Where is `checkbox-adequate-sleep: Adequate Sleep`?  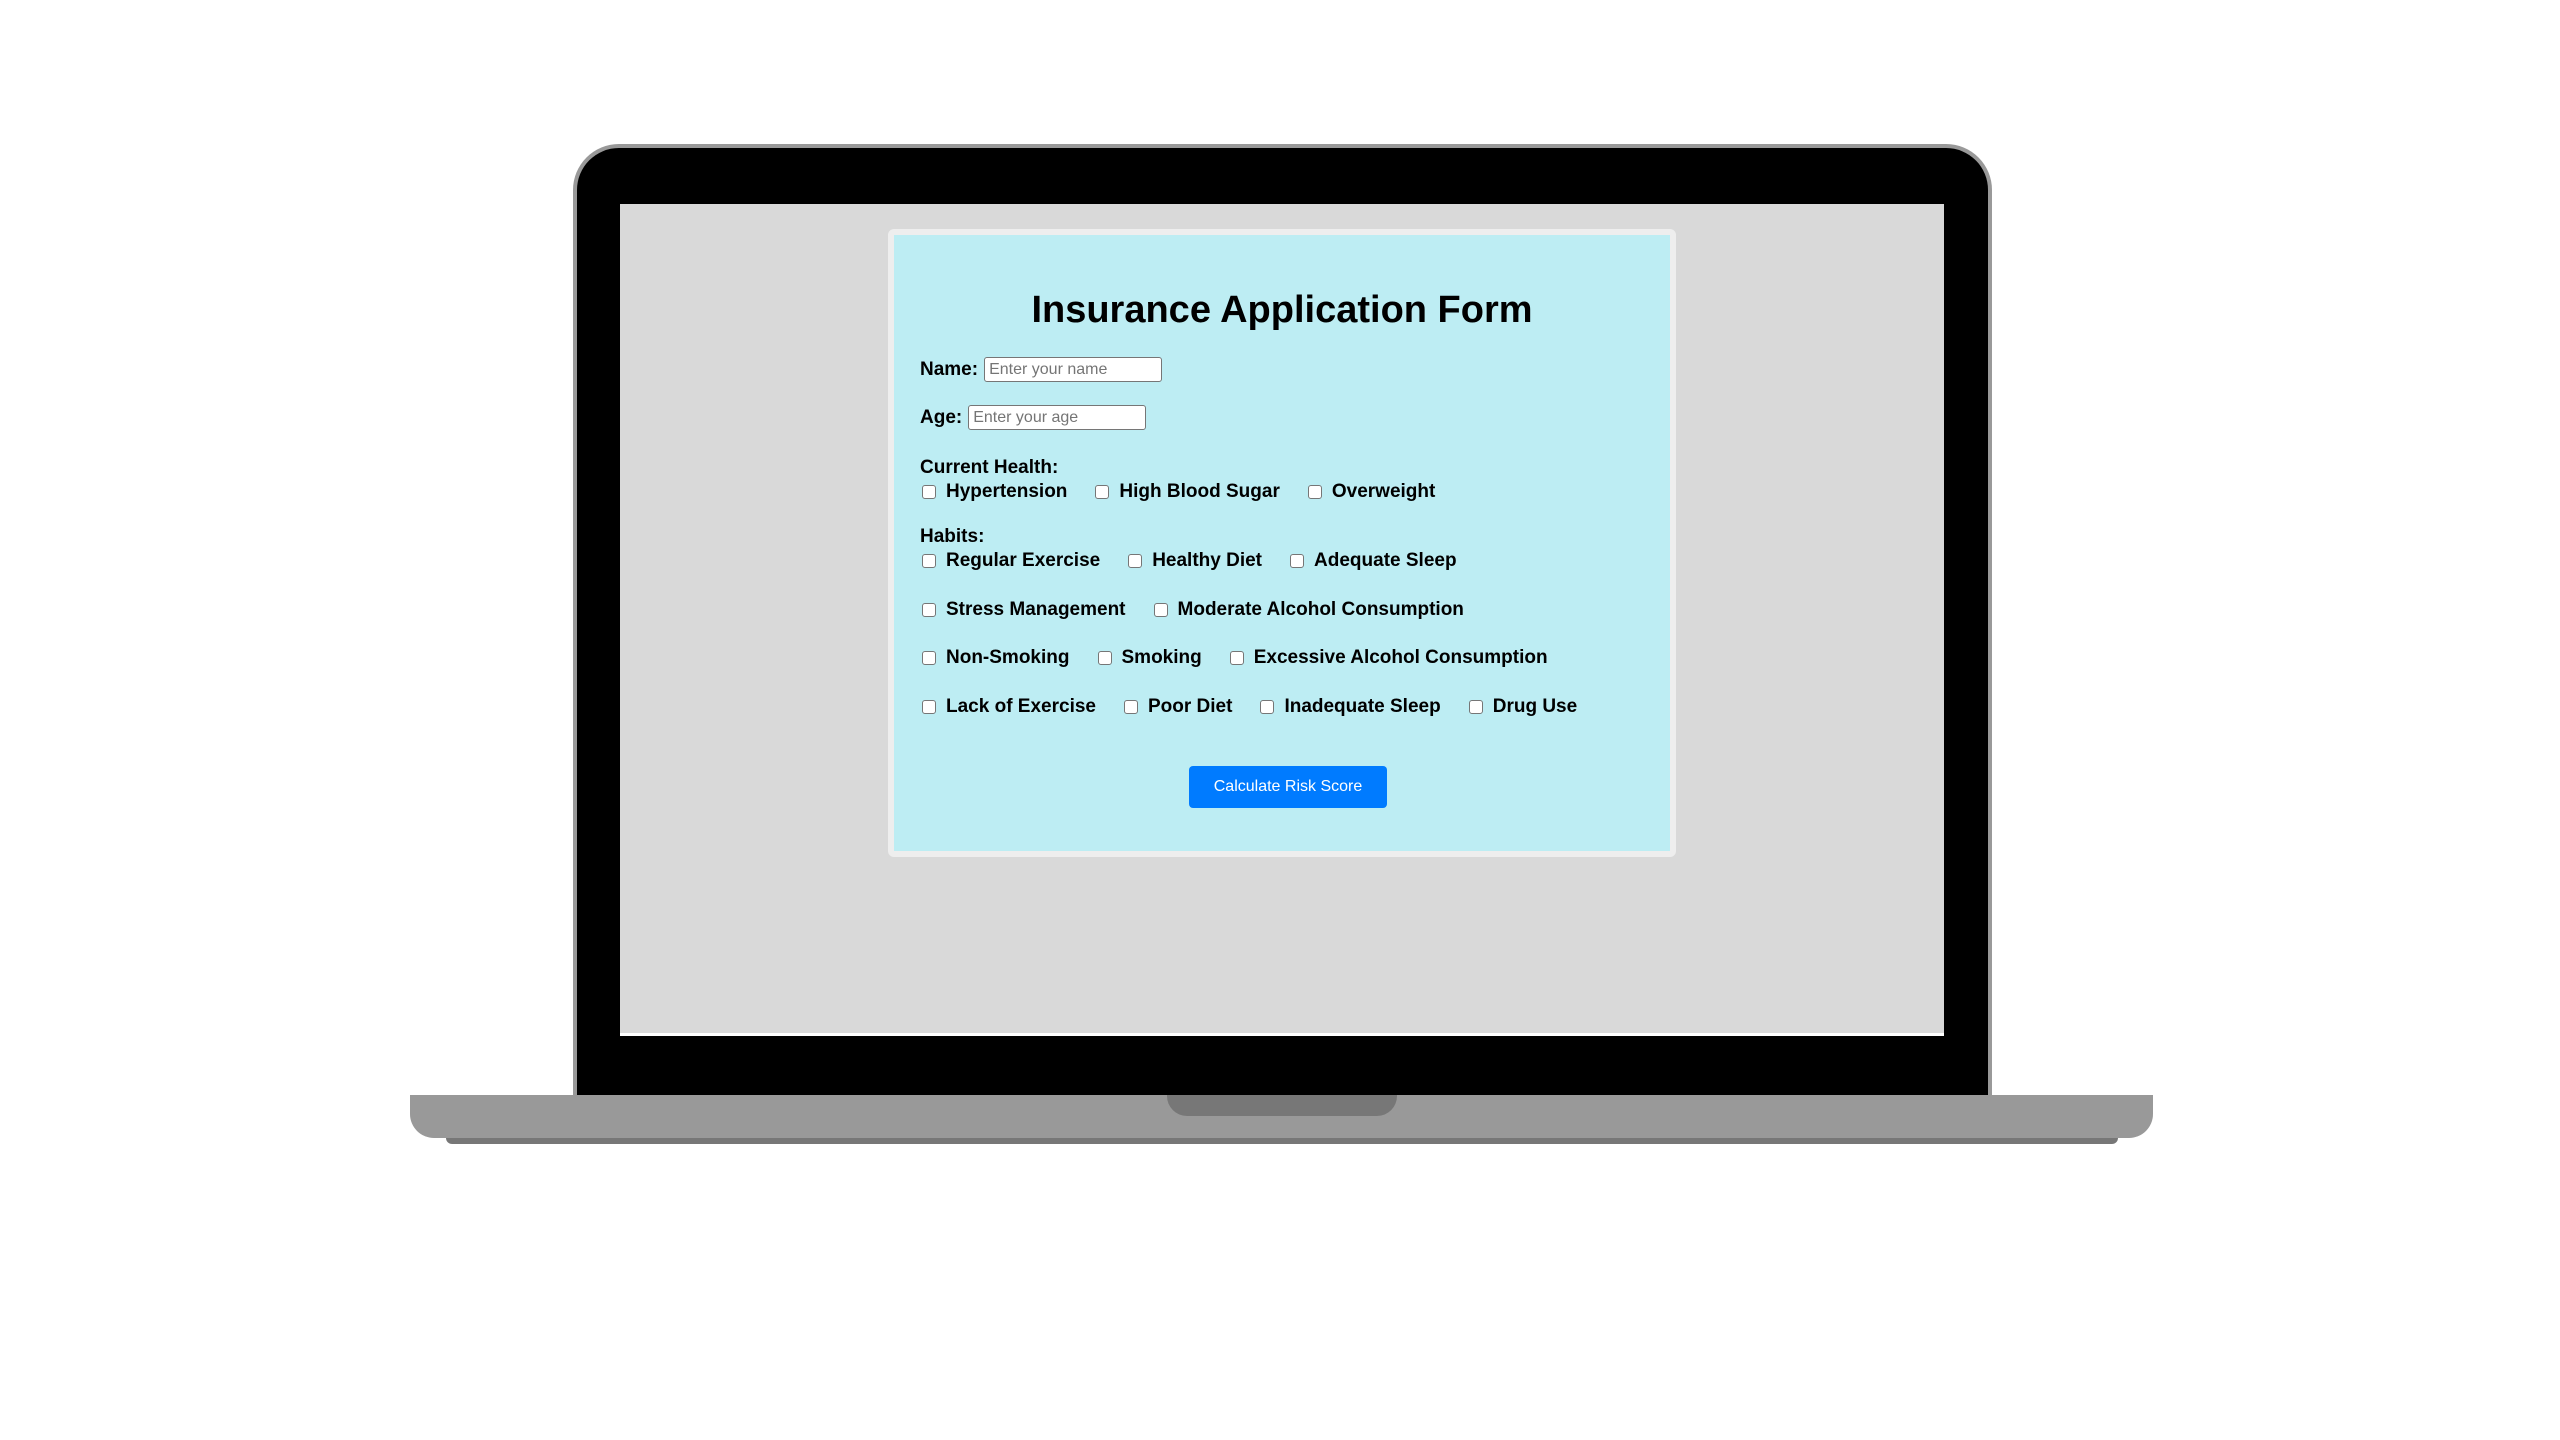
checkbox-adequate-sleep: Adequate Sleep is located at coordinates (1373, 561).